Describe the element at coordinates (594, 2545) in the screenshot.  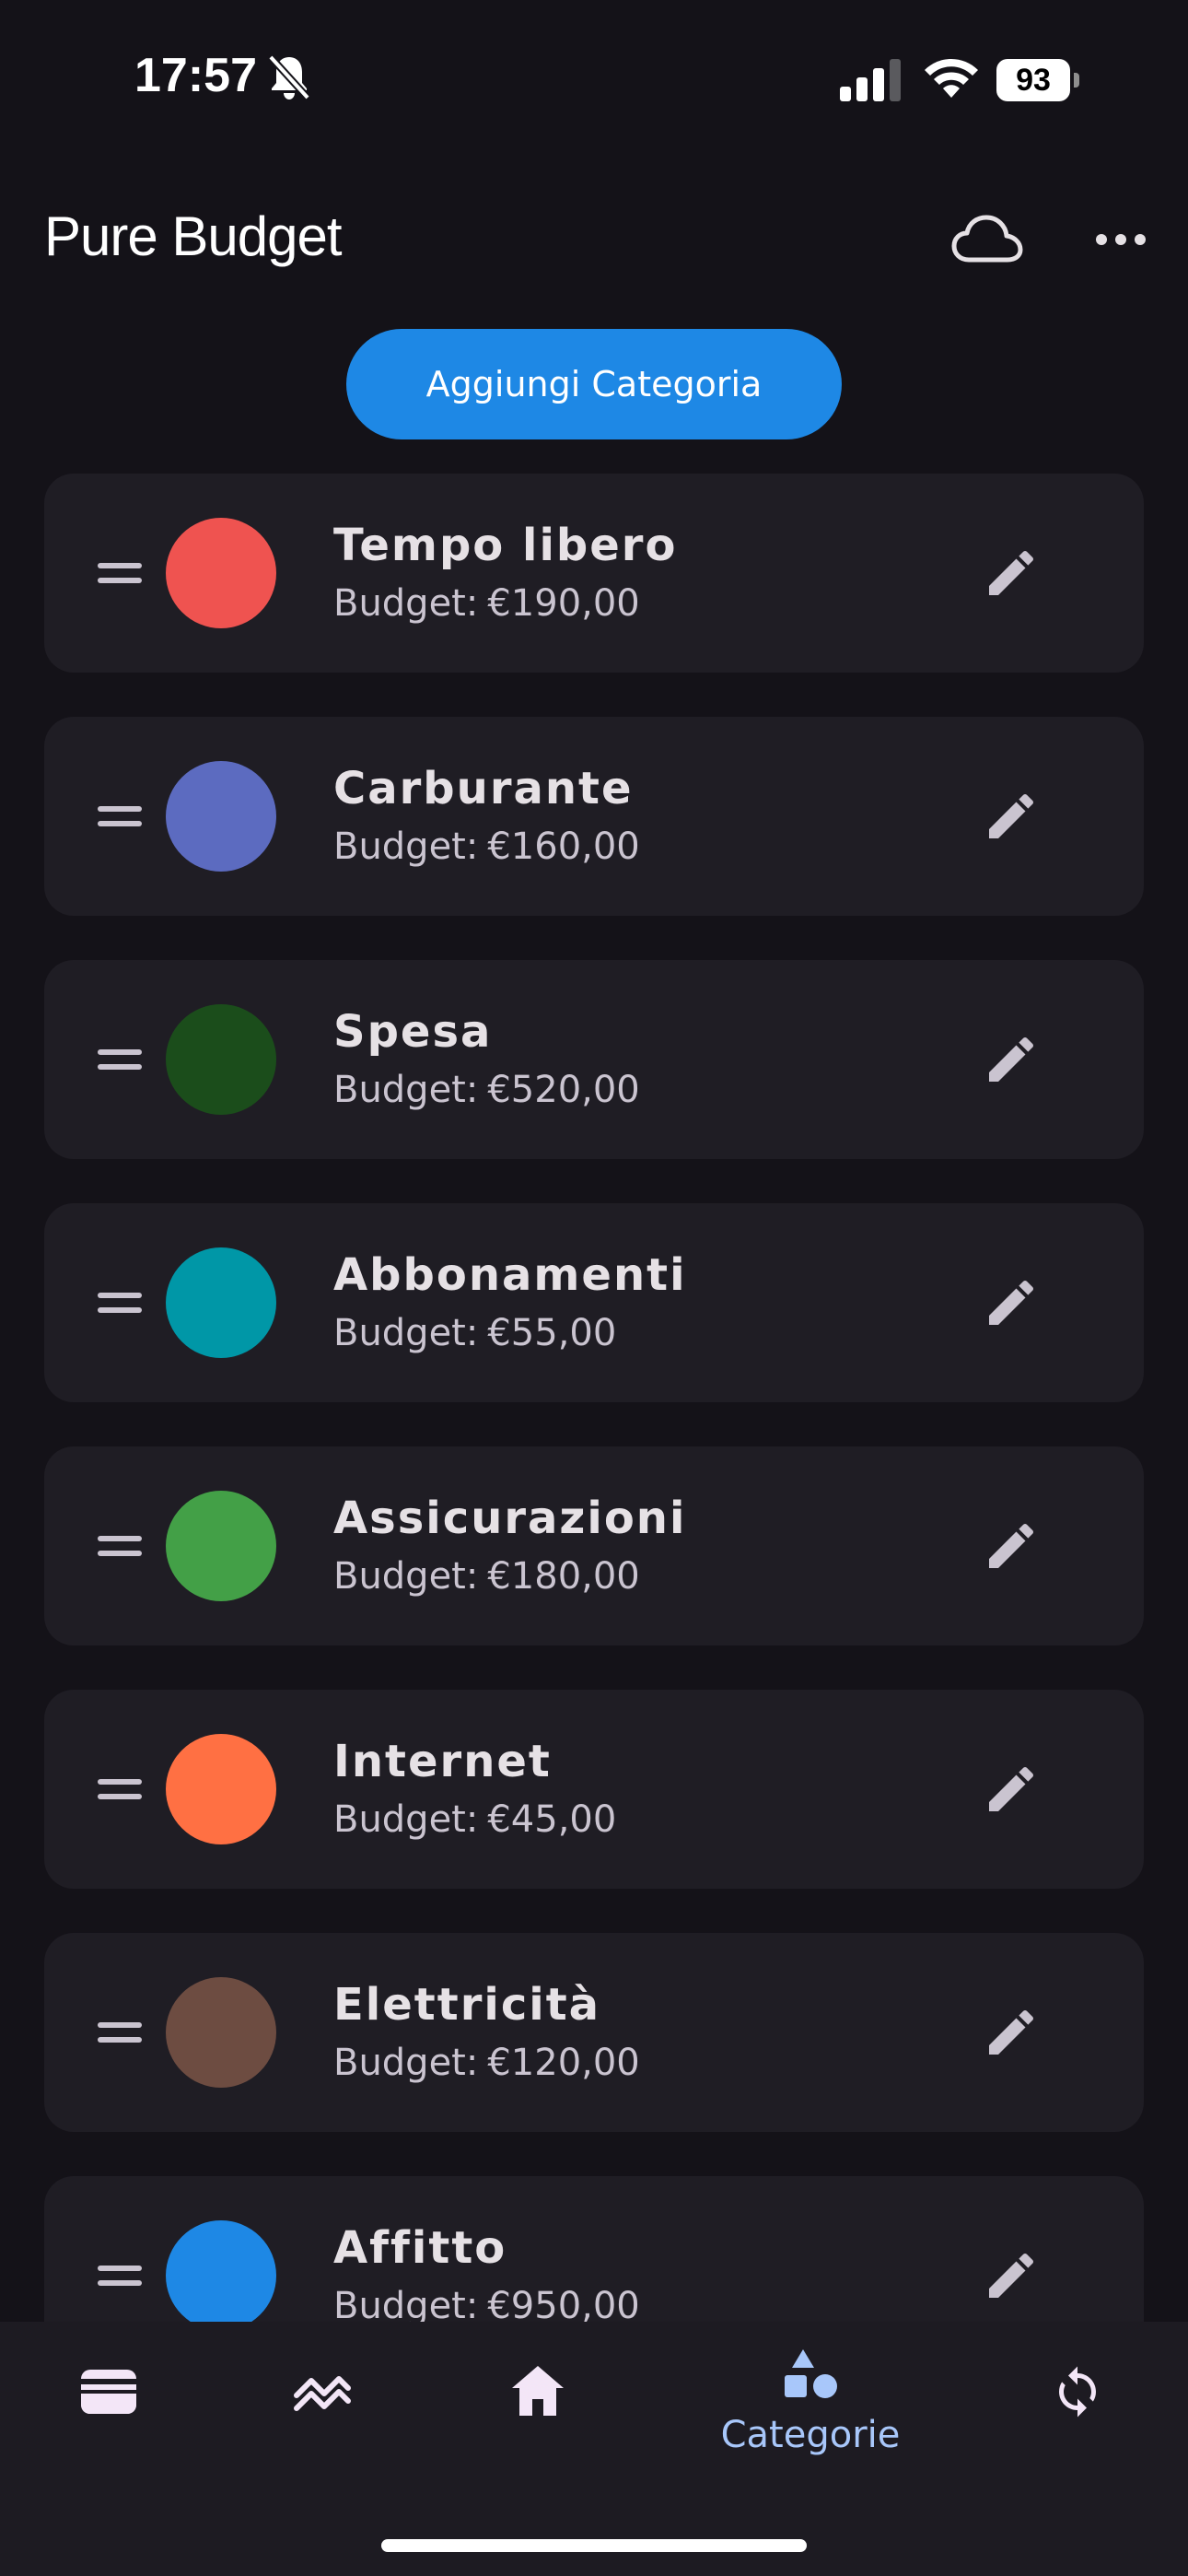
I see `home-indicator` at that location.